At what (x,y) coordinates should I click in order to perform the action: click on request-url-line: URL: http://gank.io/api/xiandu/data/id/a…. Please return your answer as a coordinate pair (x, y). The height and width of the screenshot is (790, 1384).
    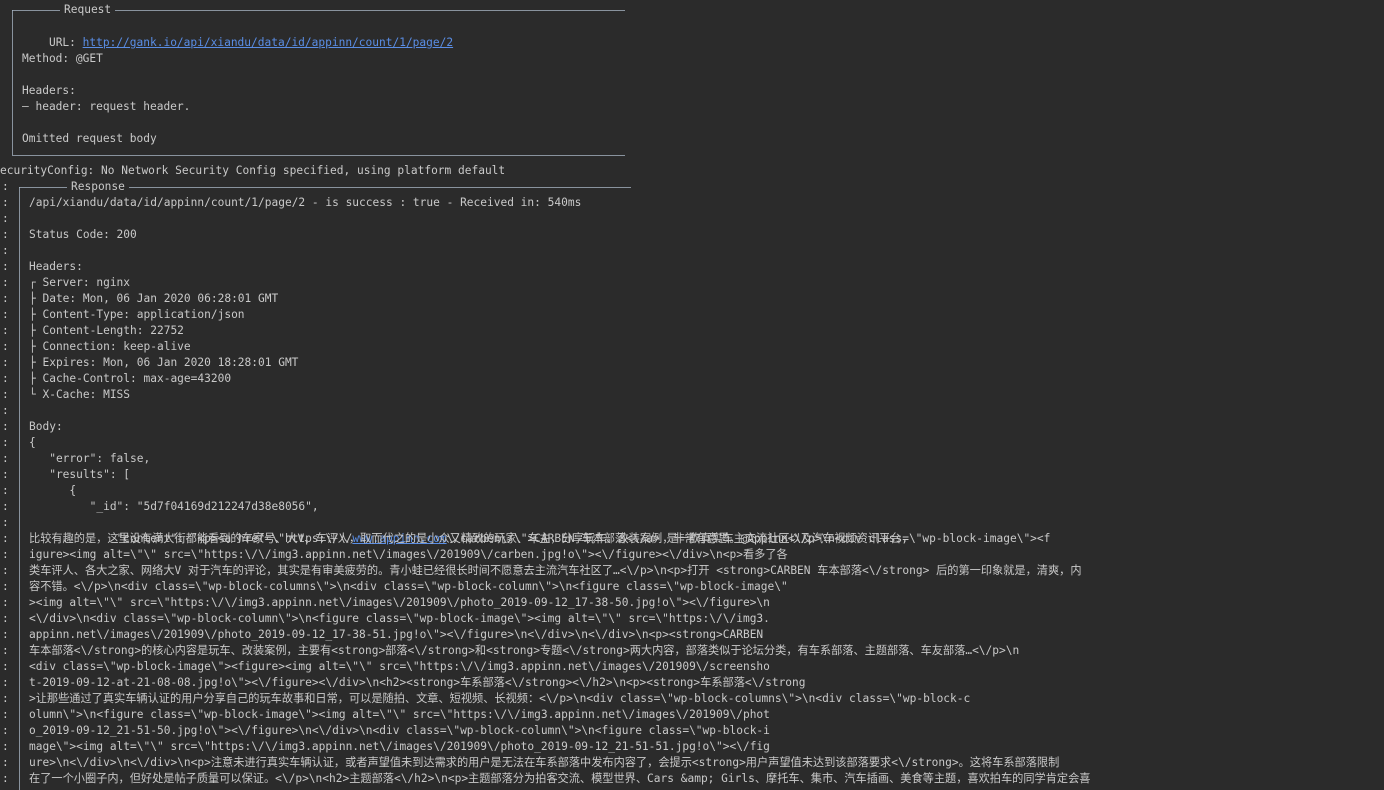
    Looking at the image, I should click on (237, 34).